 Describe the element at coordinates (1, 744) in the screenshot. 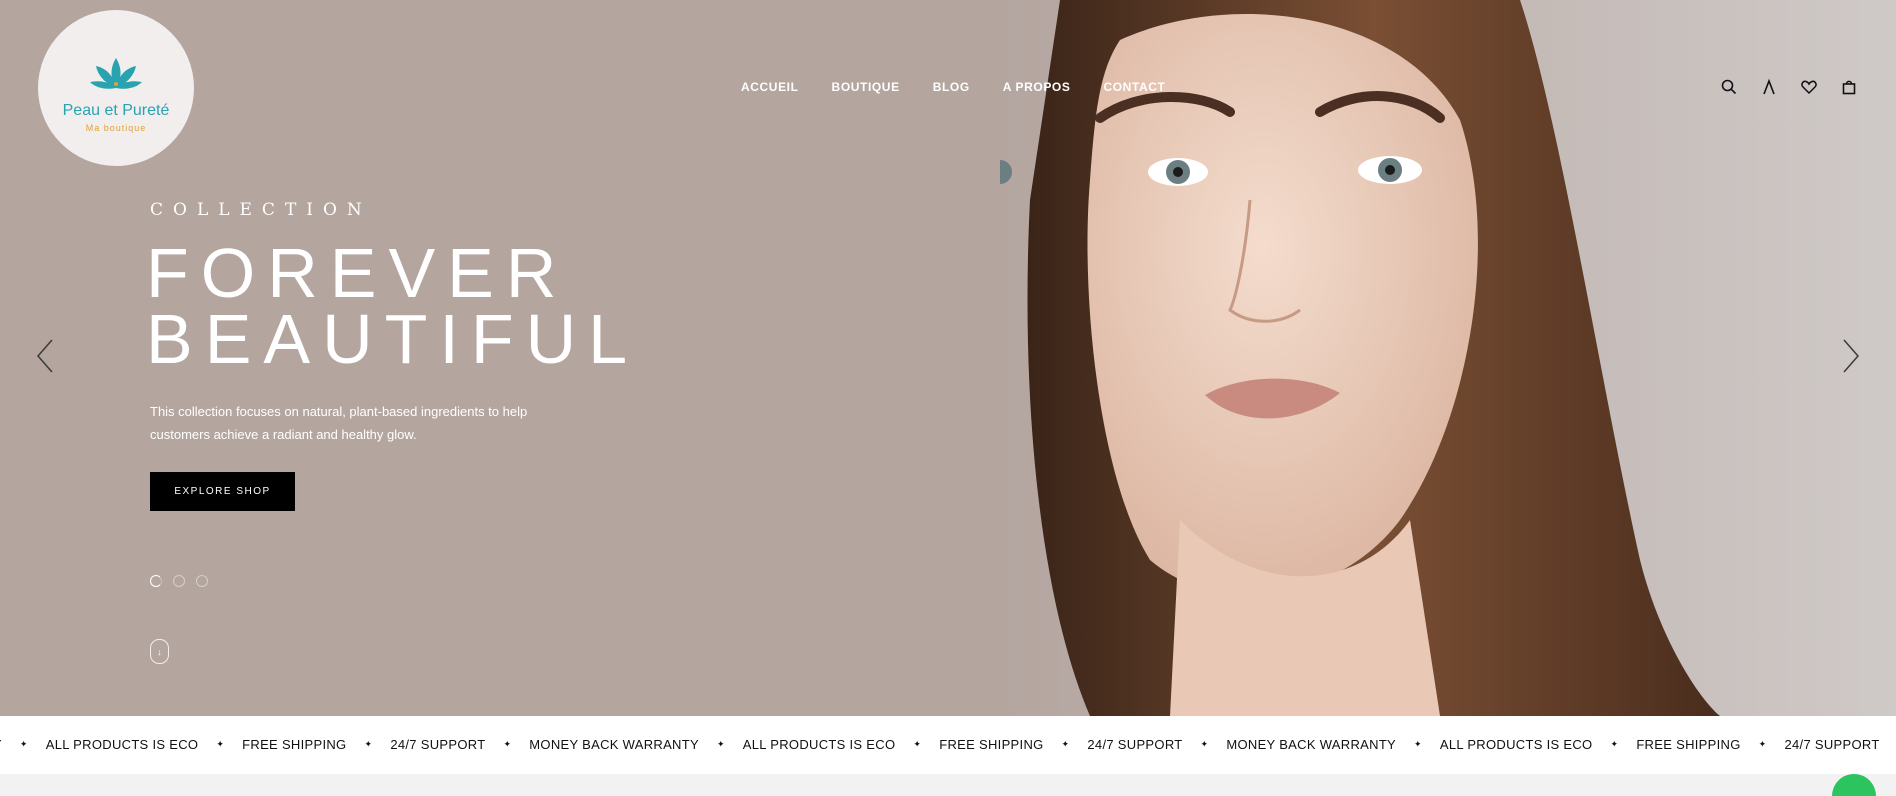

I see `ticker-item: ANTY` at that location.